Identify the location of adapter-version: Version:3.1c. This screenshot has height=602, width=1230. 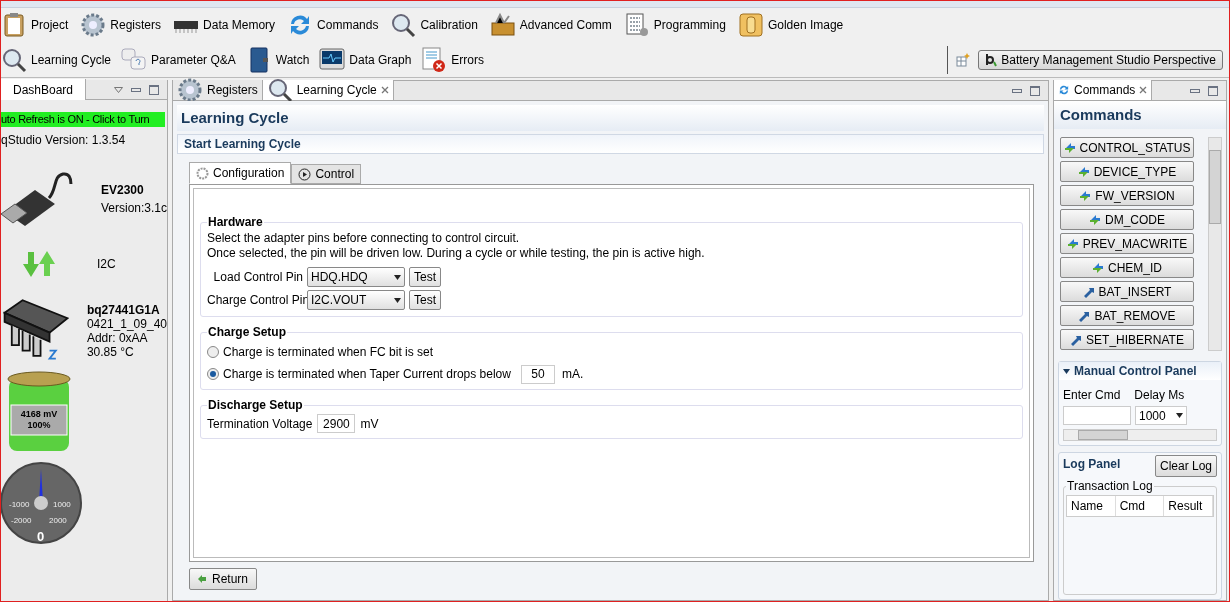
(133, 208).